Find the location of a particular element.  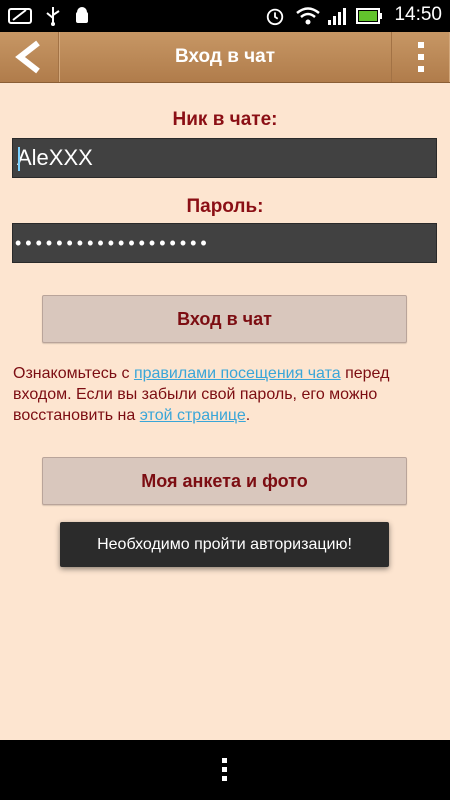

toast-message: Необходимо пройти авторизацию! is located at coordinates (224, 544).